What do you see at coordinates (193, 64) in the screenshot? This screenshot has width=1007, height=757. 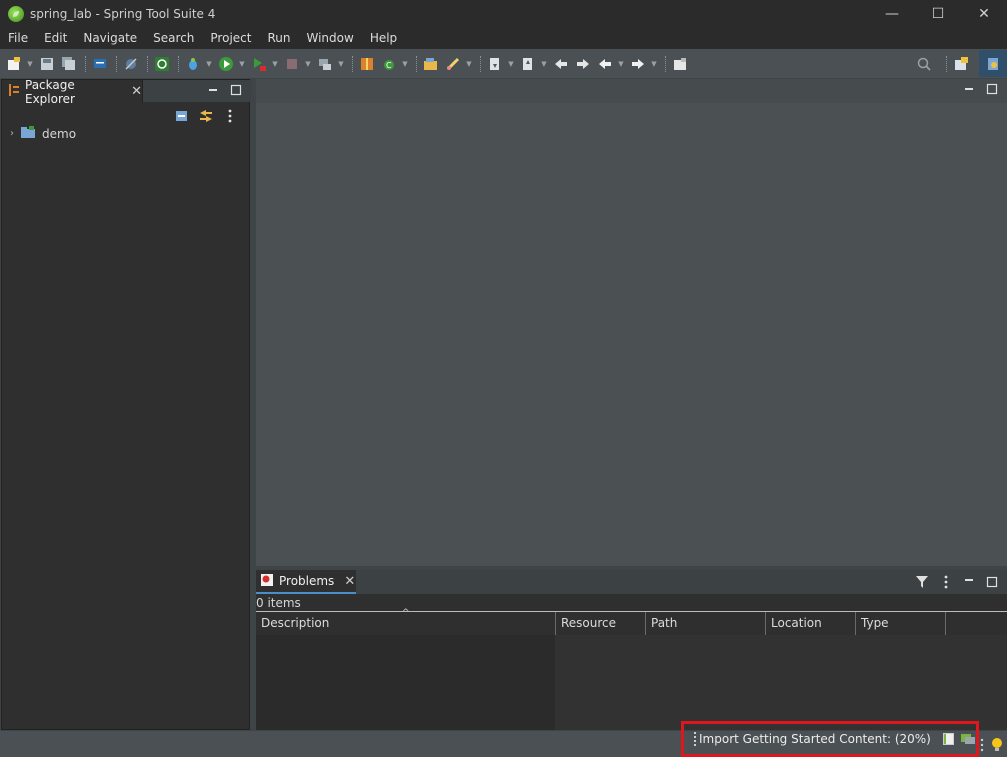 I see `debug-icon` at bounding box center [193, 64].